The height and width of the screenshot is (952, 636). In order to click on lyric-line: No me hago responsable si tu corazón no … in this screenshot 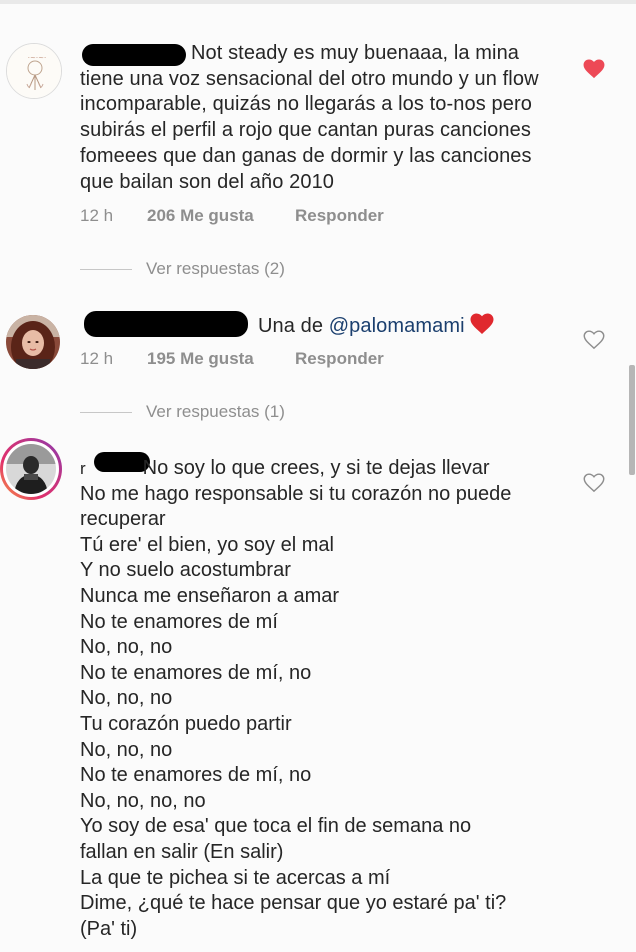, I will do `click(296, 493)`.